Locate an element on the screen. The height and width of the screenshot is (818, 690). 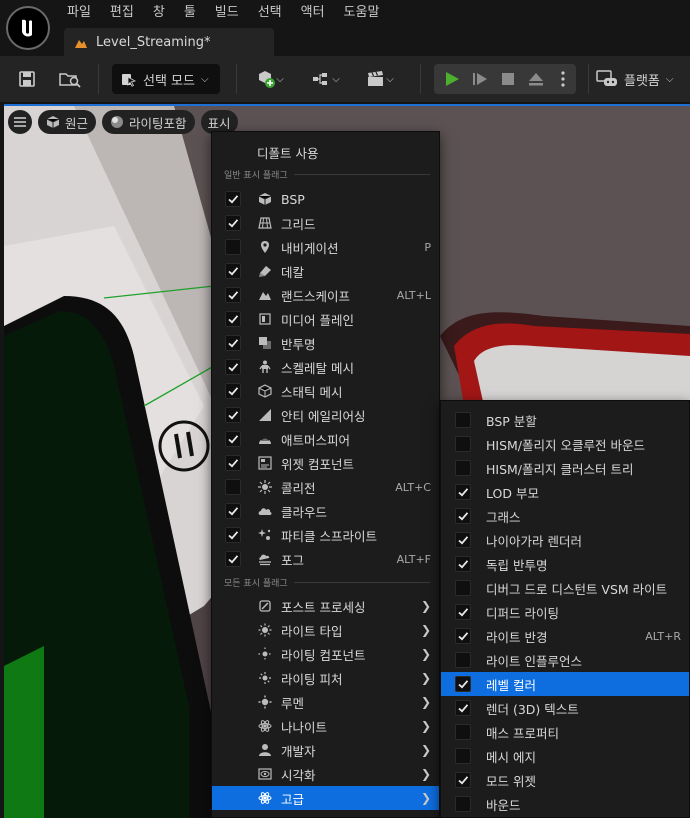
show-category-item: 라이팅 컴포넌트 ❯ is located at coordinates (325, 654).